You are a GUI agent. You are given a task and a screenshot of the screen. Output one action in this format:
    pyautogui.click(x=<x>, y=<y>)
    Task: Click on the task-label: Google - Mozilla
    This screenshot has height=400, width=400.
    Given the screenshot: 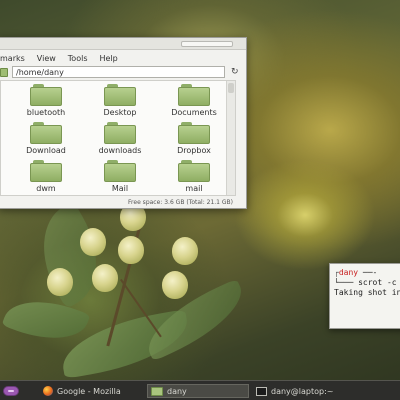 What is the action you would take?
    pyautogui.click(x=89, y=391)
    